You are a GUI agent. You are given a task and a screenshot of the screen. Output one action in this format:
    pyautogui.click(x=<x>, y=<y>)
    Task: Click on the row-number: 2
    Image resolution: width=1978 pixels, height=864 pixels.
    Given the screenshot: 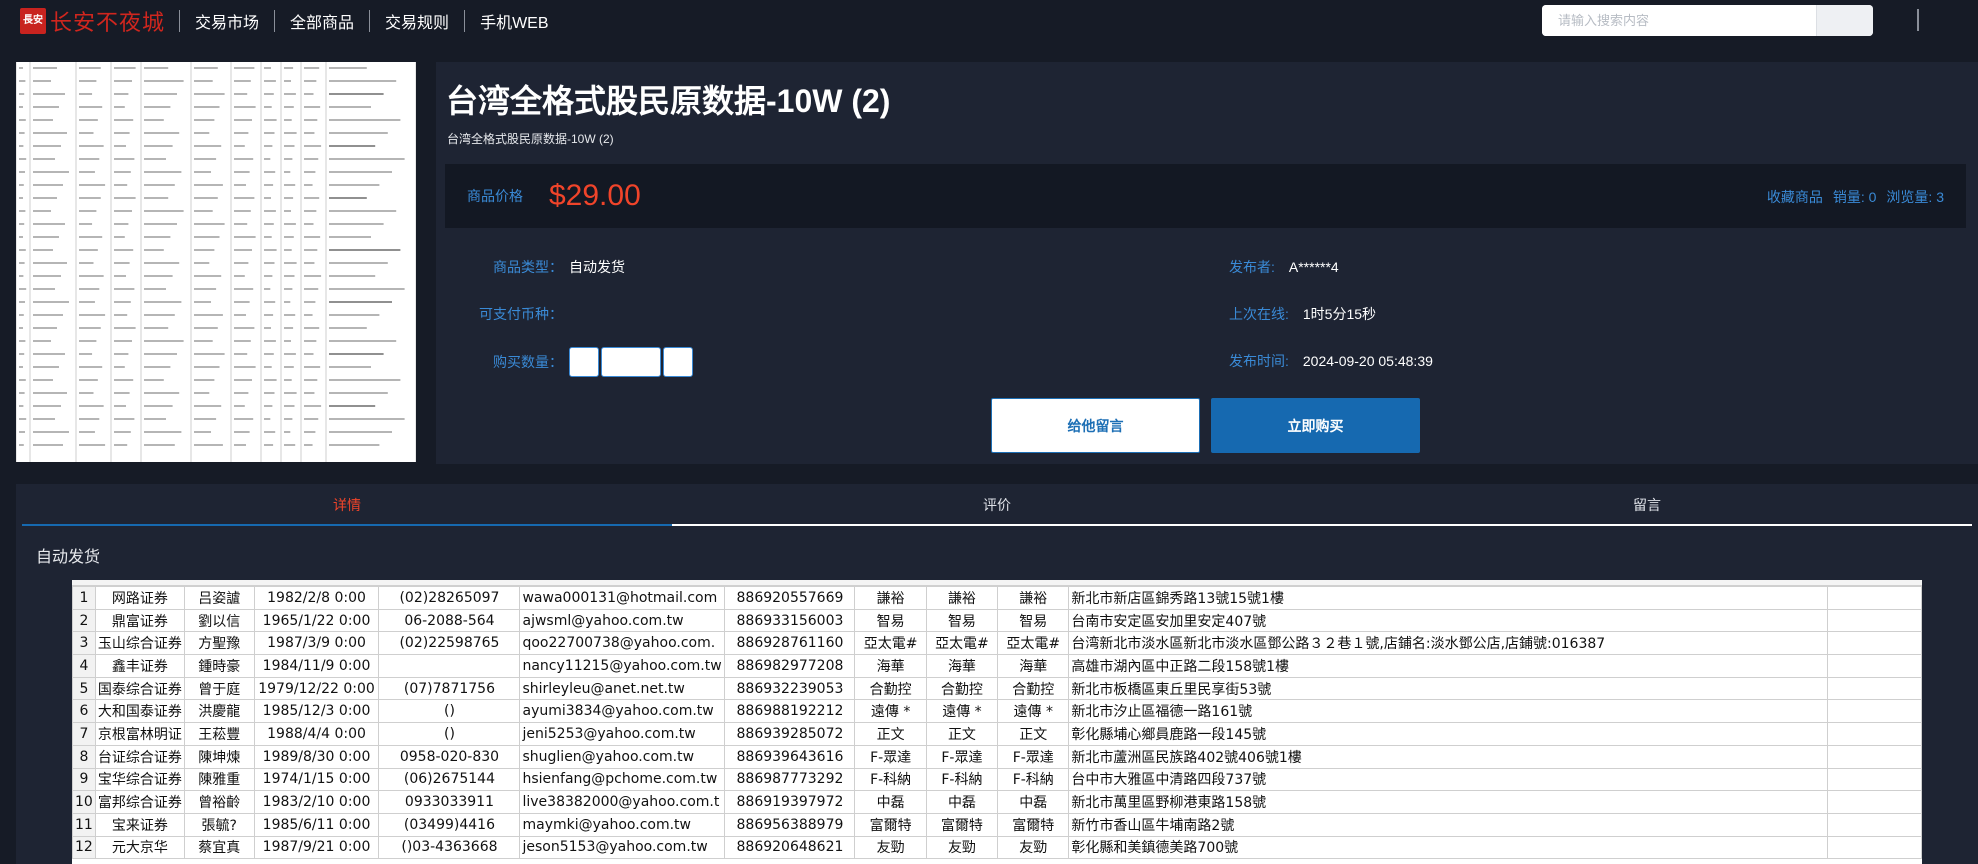 What is the action you would take?
    pyautogui.click(x=84, y=620)
    